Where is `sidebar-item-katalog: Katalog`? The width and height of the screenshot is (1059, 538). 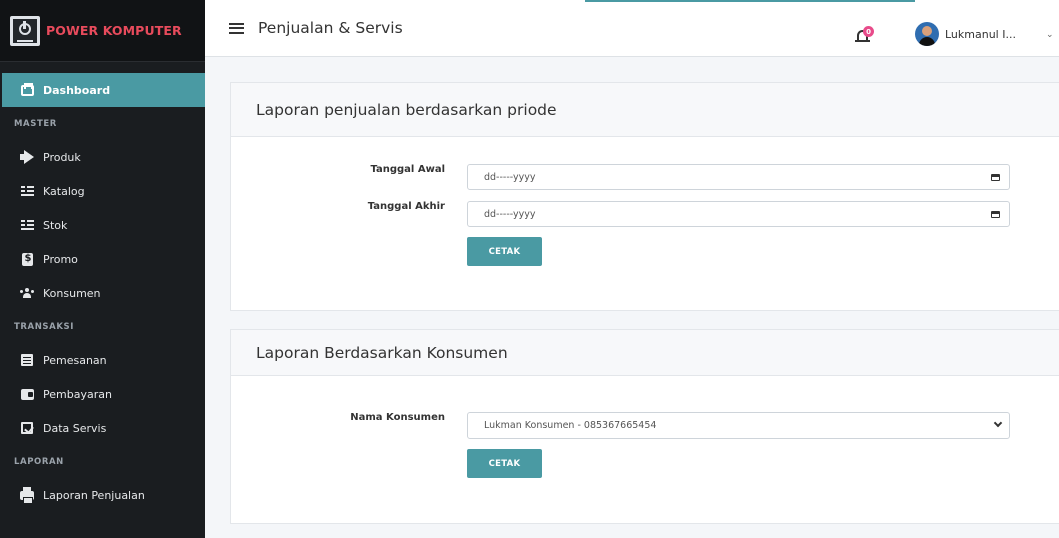
sidebar-item-katalog: Katalog is located at coordinates (102, 191).